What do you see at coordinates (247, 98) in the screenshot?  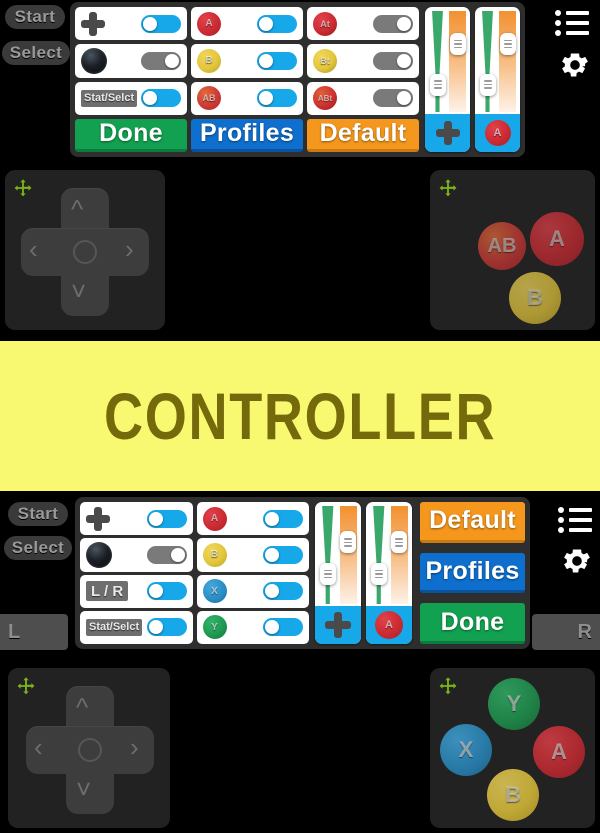 I see `config-row: AB` at bounding box center [247, 98].